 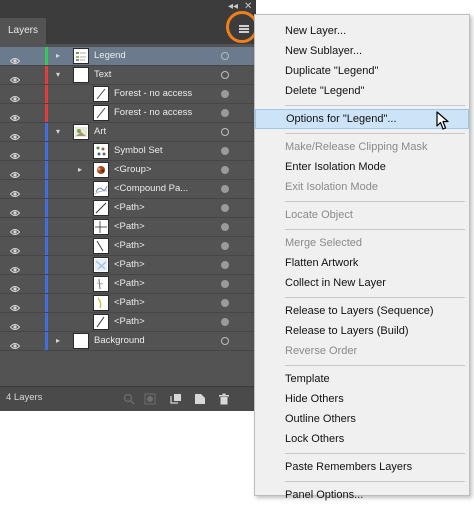 What do you see at coordinates (100, 132) in the screenshot?
I see `layer-name: Art` at bounding box center [100, 132].